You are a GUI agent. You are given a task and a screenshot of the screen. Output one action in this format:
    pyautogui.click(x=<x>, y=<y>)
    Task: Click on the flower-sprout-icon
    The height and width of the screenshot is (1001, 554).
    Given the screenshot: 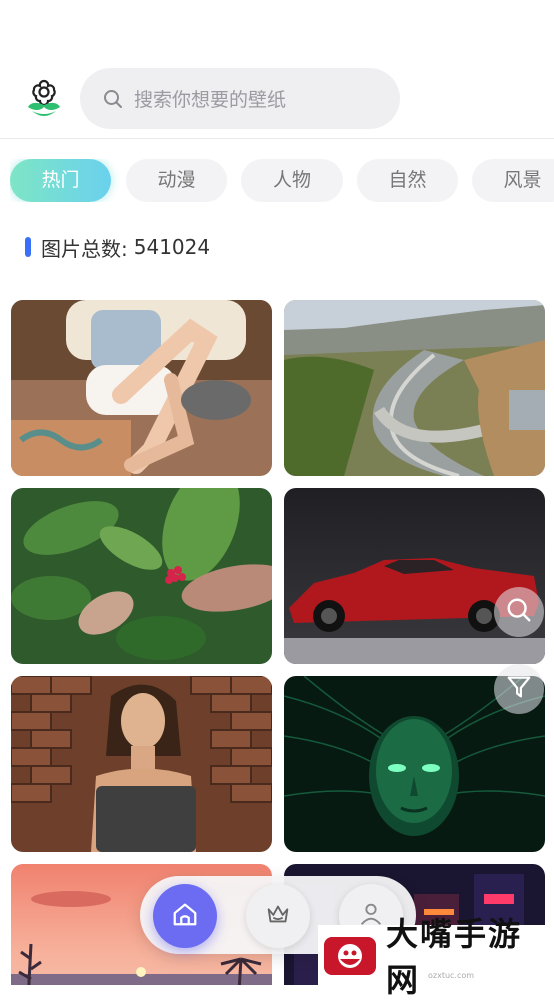 What is the action you would take?
    pyautogui.click(x=44, y=99)
    